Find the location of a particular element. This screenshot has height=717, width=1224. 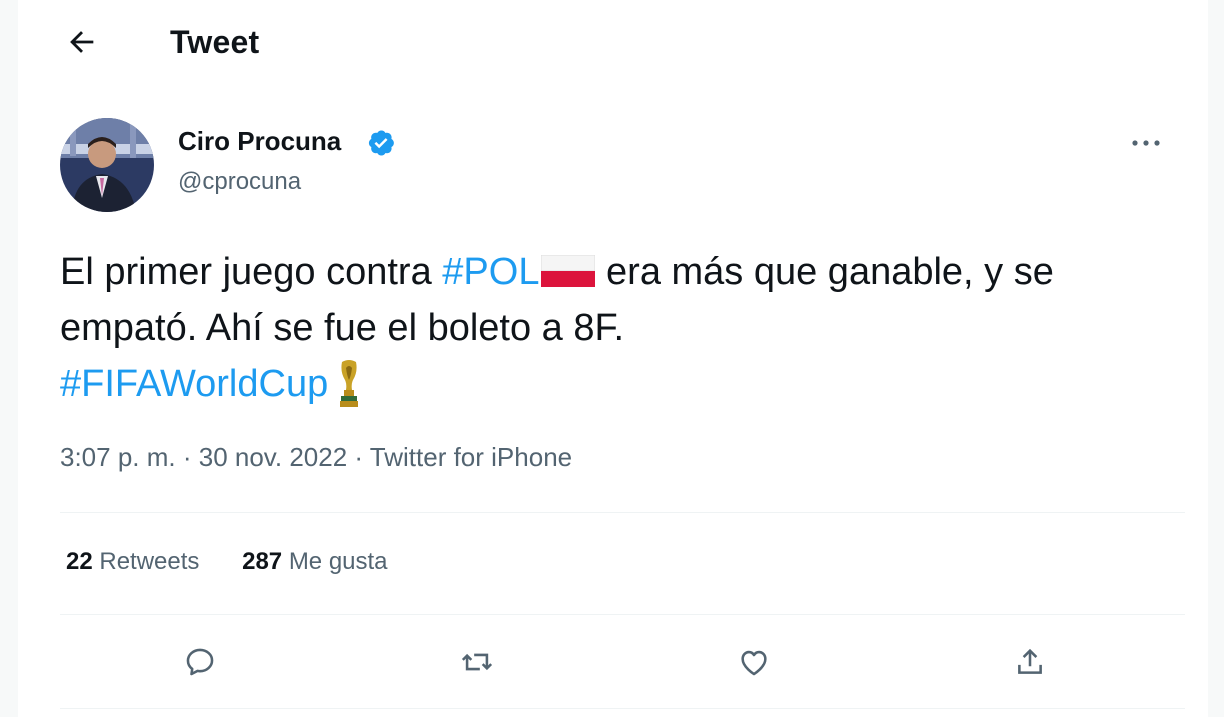

reply-button is located at coordinates (200, 662).